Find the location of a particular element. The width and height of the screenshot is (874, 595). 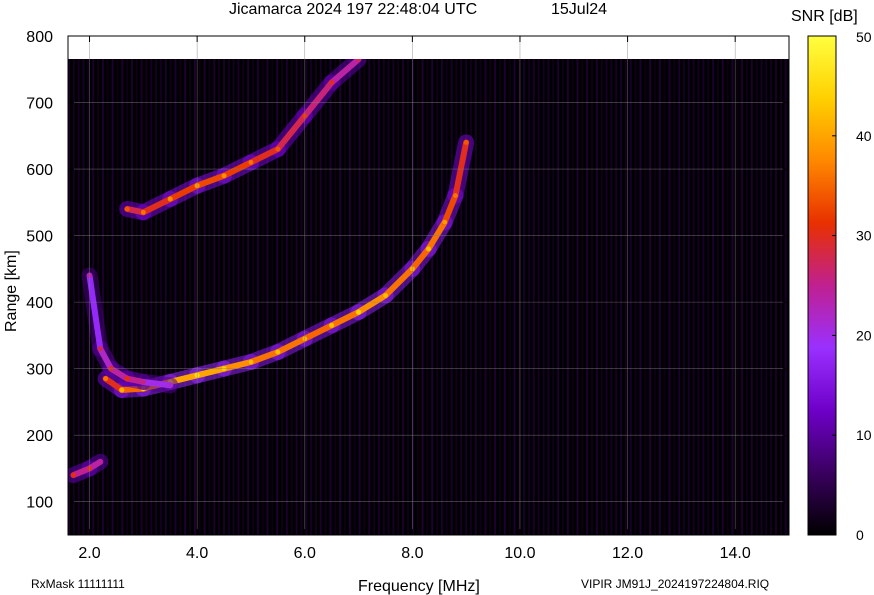

colorbar-tick-label: 0 is located at coordinates (860, 535).